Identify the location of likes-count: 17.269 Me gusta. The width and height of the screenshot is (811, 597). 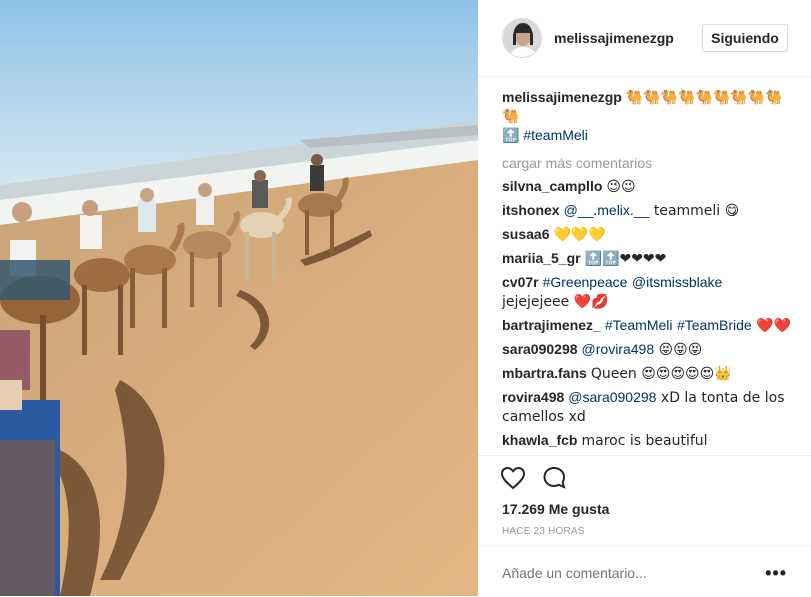
(555, 509).